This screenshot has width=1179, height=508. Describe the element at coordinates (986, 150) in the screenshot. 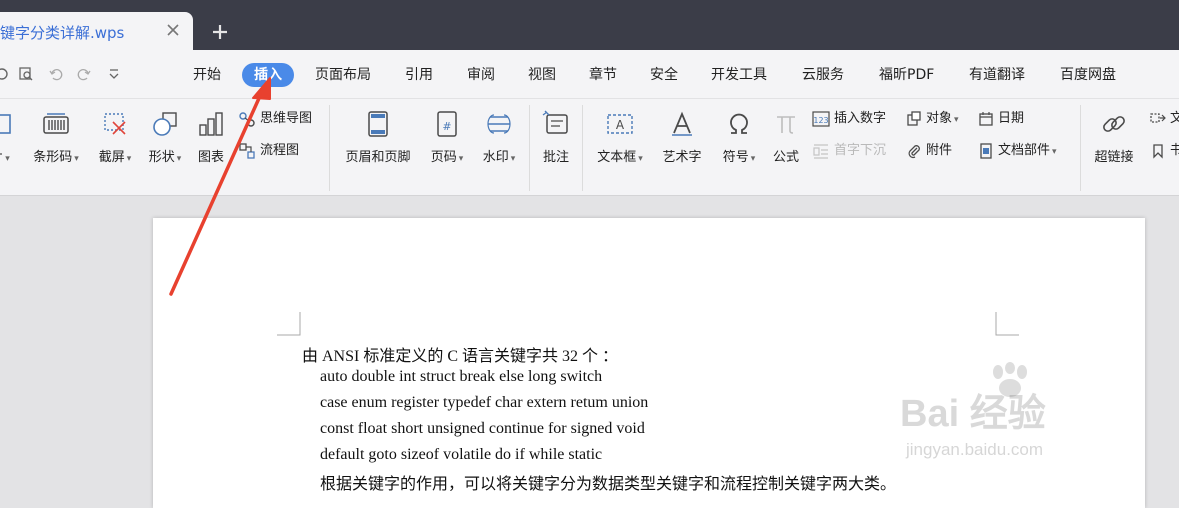

I see `doc-parts-icon` at that location.